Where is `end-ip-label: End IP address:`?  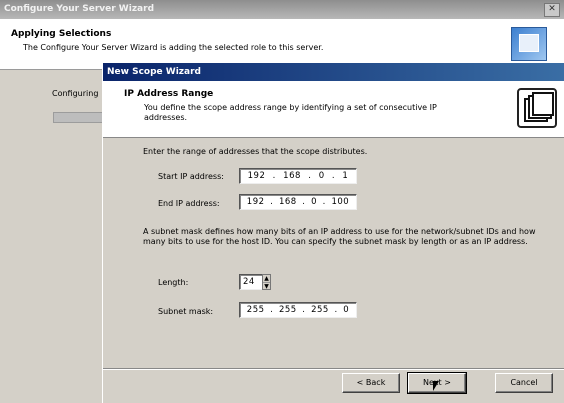
end-ip-label: End IP address: is located at coordinates (189, 203).